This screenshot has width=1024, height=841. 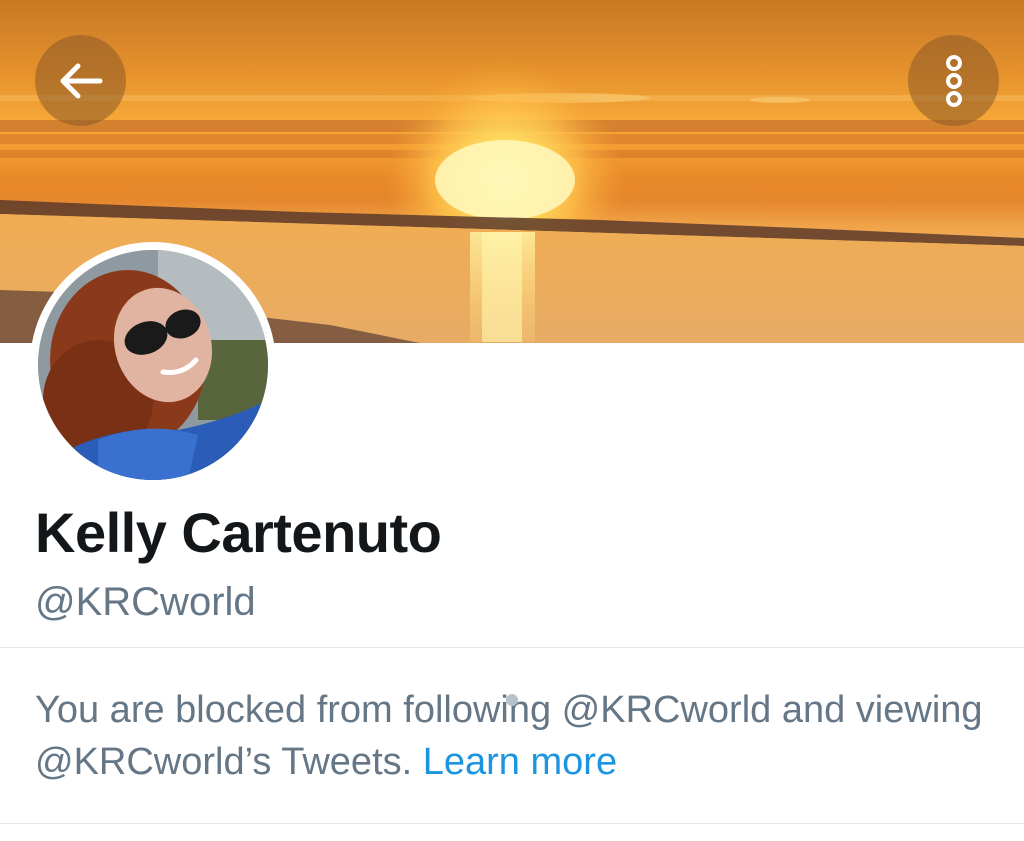 I want to click on avatar-illustration, so click(x=153, y=365).